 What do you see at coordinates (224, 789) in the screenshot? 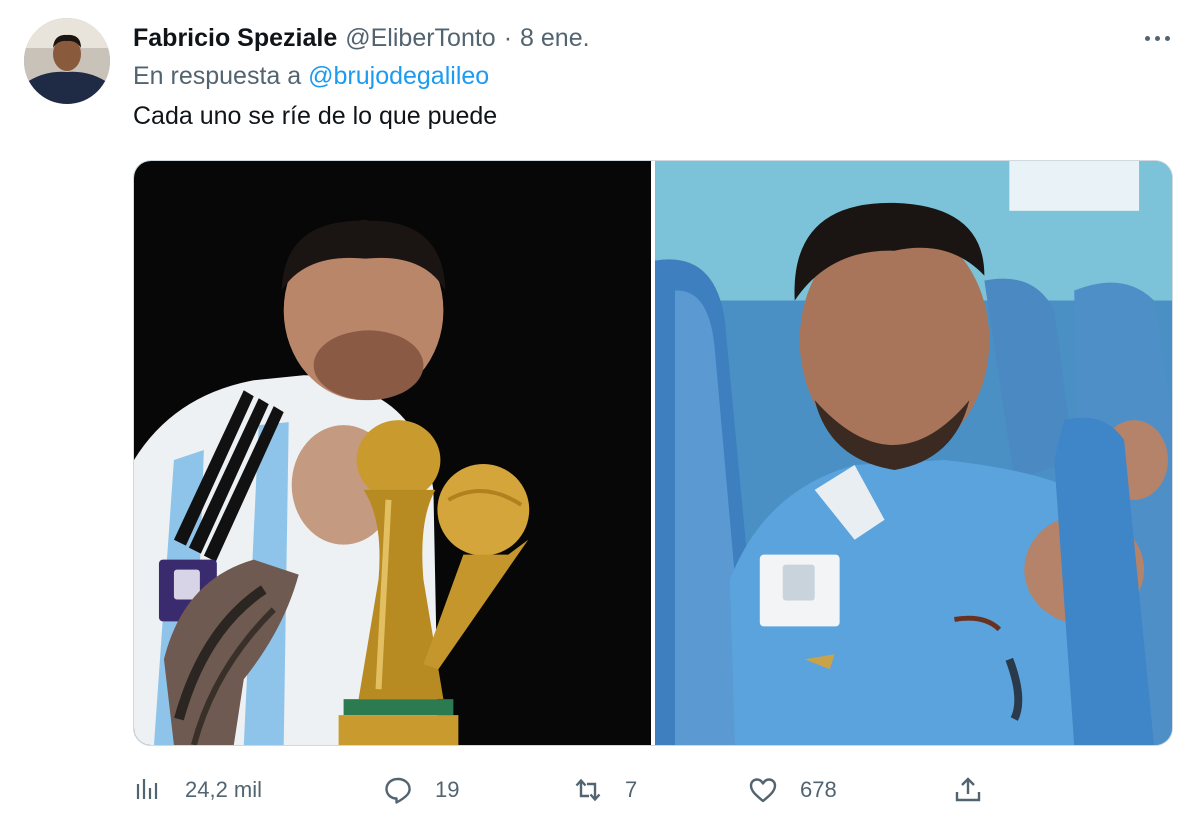
I see `views-count: 24,2 mil` at bounding box center [224, 789].